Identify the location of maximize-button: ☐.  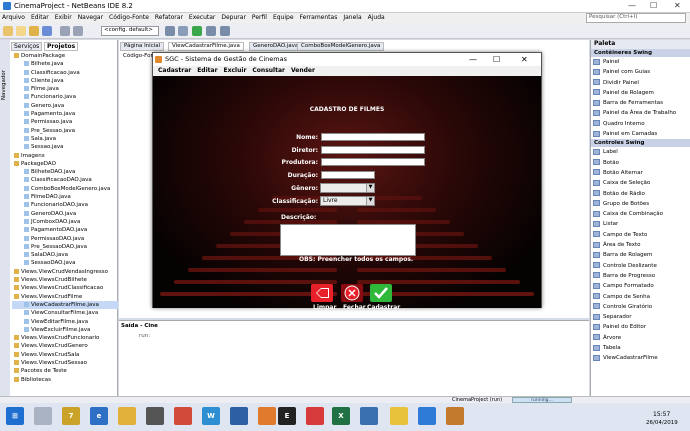
(653, 5).